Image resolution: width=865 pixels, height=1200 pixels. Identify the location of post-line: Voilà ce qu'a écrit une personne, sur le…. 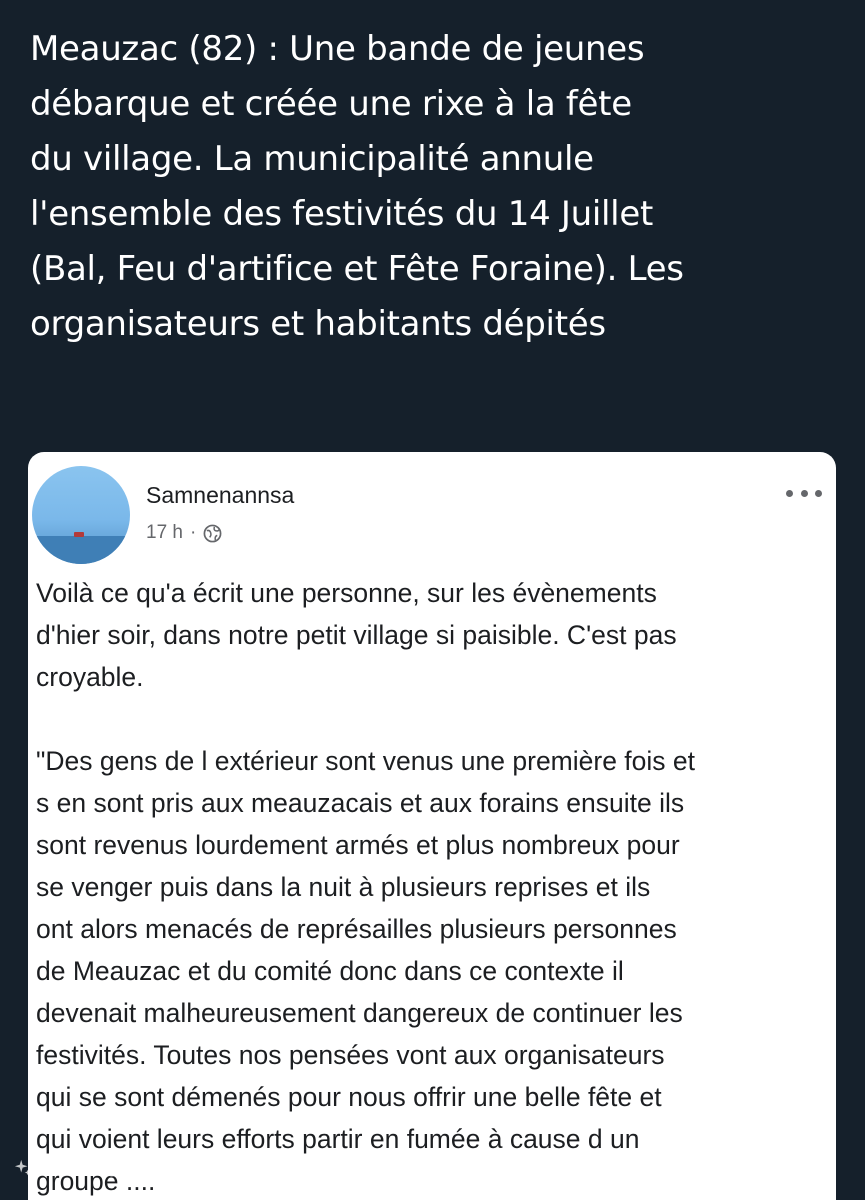
(346, 593).